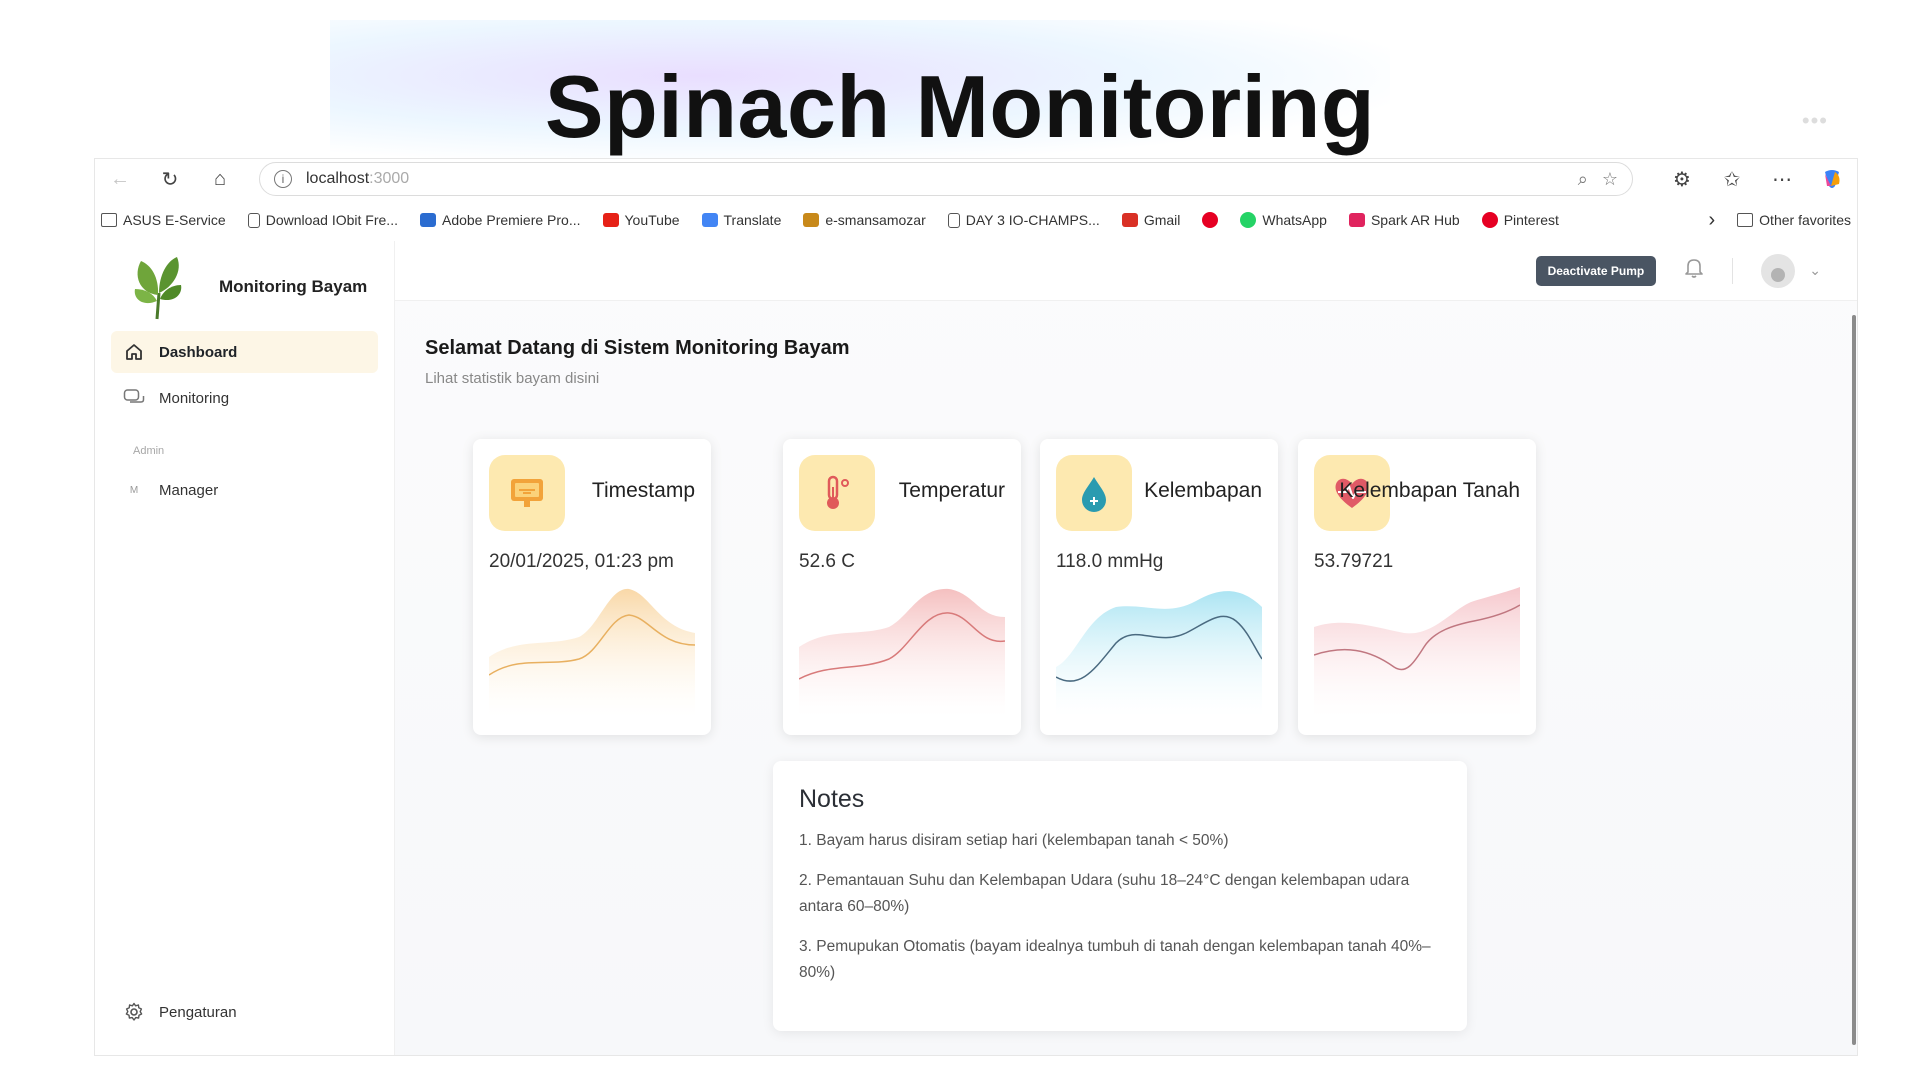  What do you see at coordinates (244, 421) in the screenshot?
I see `sidebar-nav: Dashboard Monitoring Admin M Manager` at bounding box center [244, 421].